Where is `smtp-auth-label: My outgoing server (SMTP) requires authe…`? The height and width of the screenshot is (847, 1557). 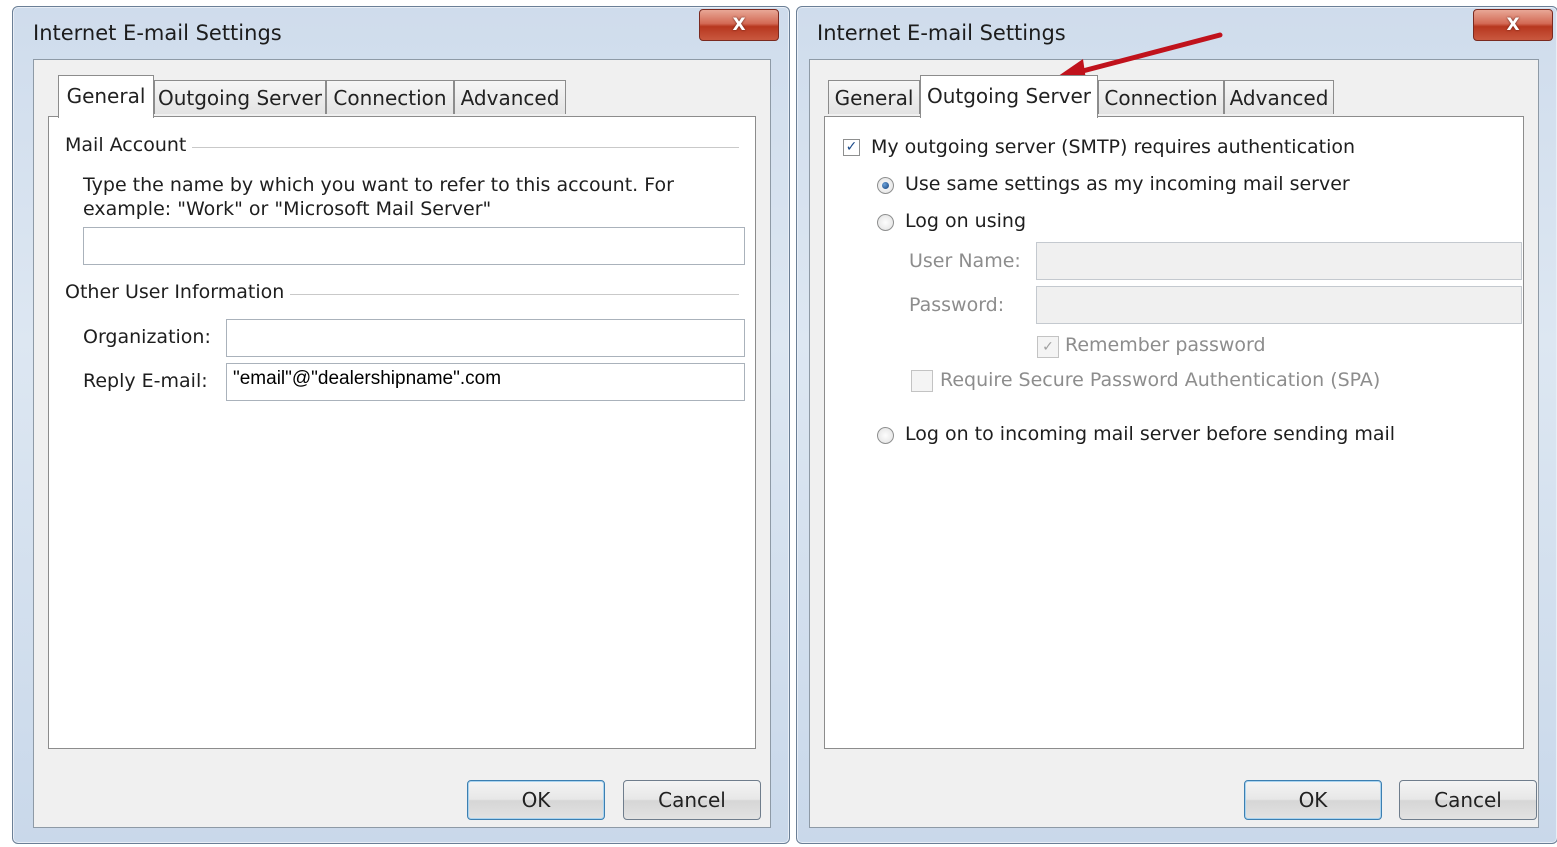 smtp-auth-label: My outgoing server (SMTP) requires authe… is located at coordinates (1113, 147).